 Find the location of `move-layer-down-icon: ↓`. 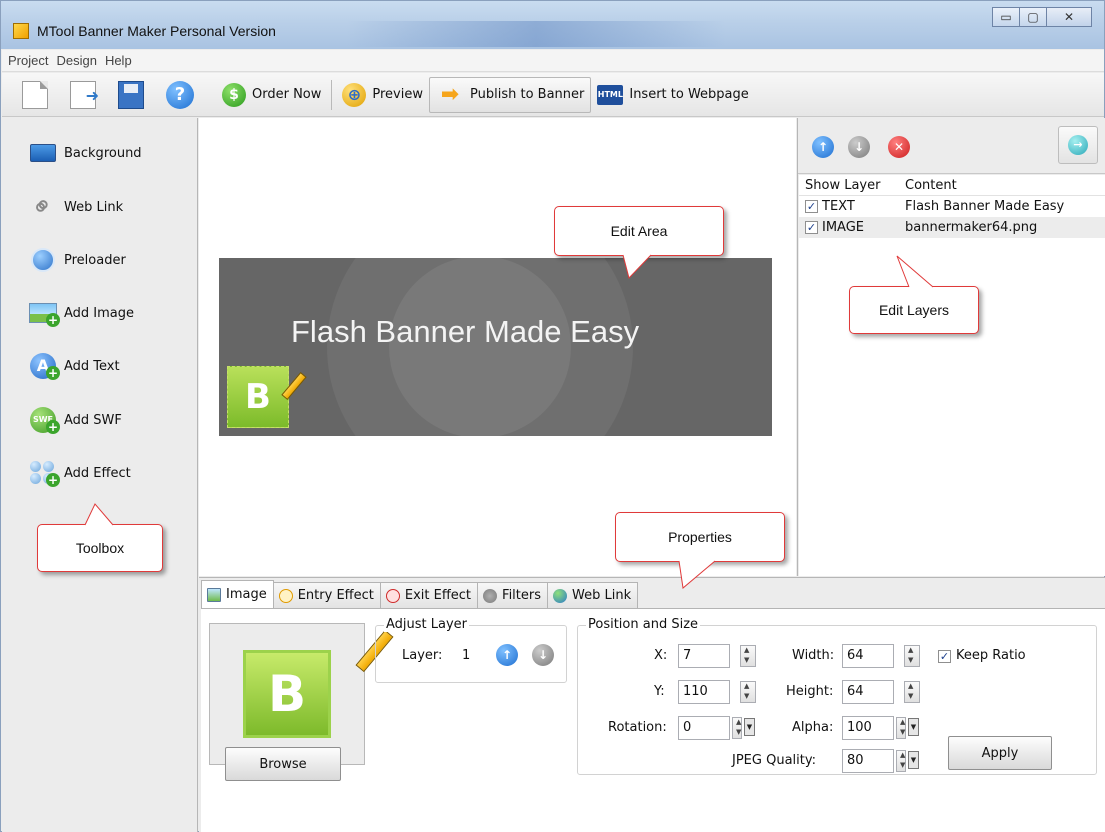

move-layer-down-icon: ↓ is located at coordinates (859, 147).